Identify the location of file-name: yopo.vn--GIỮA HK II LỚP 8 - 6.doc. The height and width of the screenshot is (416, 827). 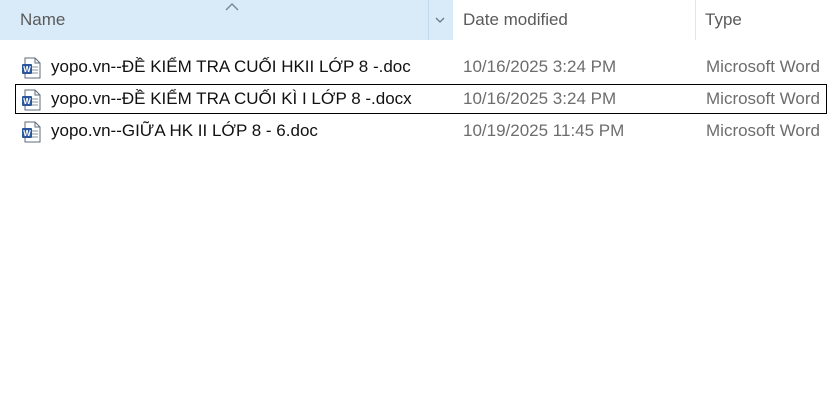
(184, 130).